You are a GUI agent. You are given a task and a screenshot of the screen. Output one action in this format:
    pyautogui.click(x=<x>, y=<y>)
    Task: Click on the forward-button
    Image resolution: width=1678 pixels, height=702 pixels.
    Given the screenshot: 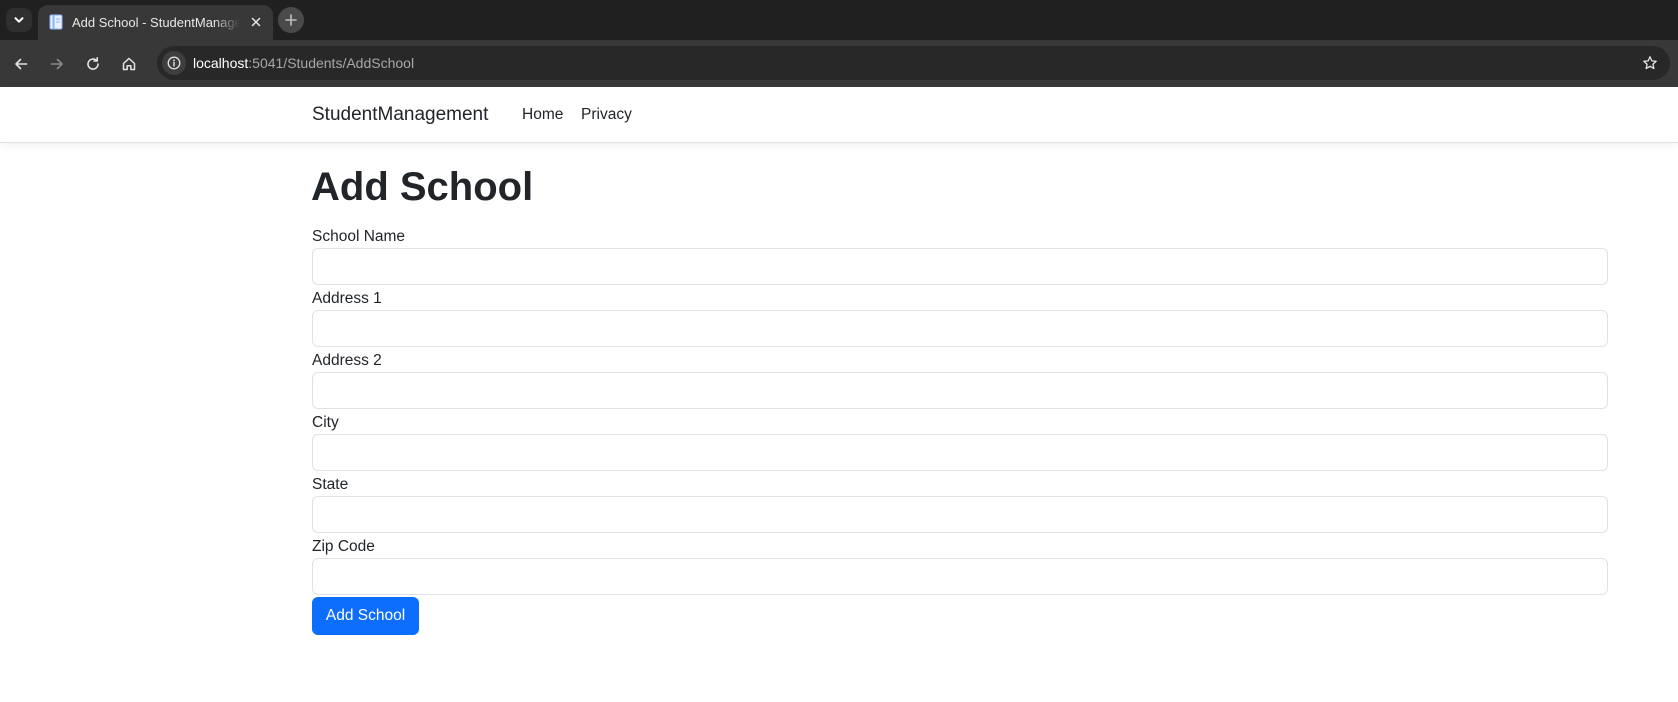 What is the action you would take?
    pyautogui.click(x=57, y=64)
    